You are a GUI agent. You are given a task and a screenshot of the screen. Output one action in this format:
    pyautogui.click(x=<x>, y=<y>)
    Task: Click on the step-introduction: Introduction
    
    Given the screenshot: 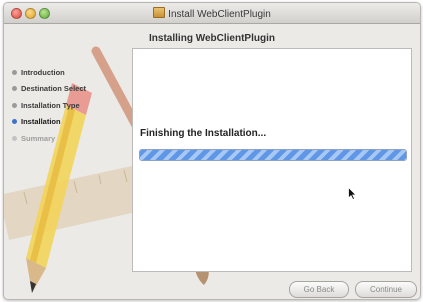 What is the action you would take?
    pyautogui.click(x=49, y=72)
    